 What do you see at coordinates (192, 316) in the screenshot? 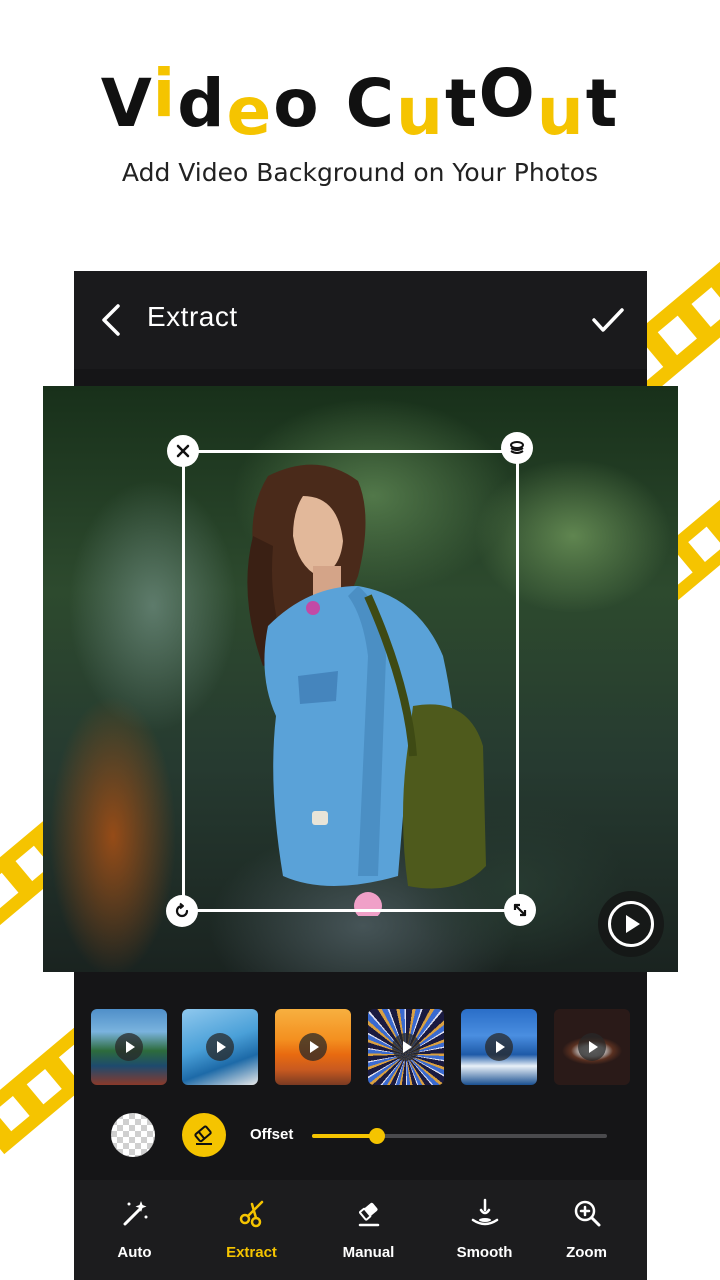
I see `screen-title: Extract` at bounding box center [192, 316].